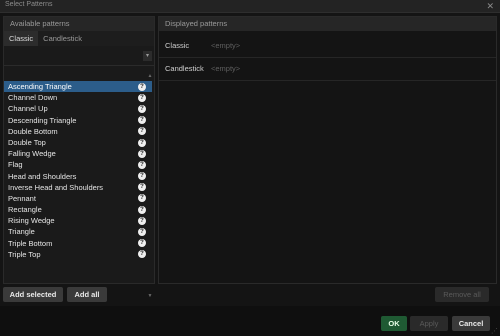  Describe the element at coordinates (56, 187) in the screenshot. I see `list-item-label: Inverse Head and Shoulders` at that location.